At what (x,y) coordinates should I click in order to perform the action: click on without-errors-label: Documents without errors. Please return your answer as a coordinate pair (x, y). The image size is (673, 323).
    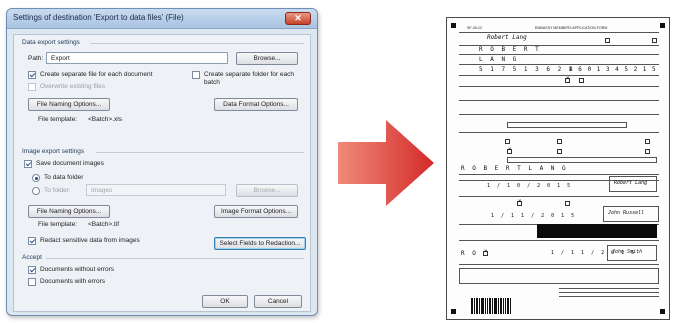
    Looking at the image, I should click on (77, 269).